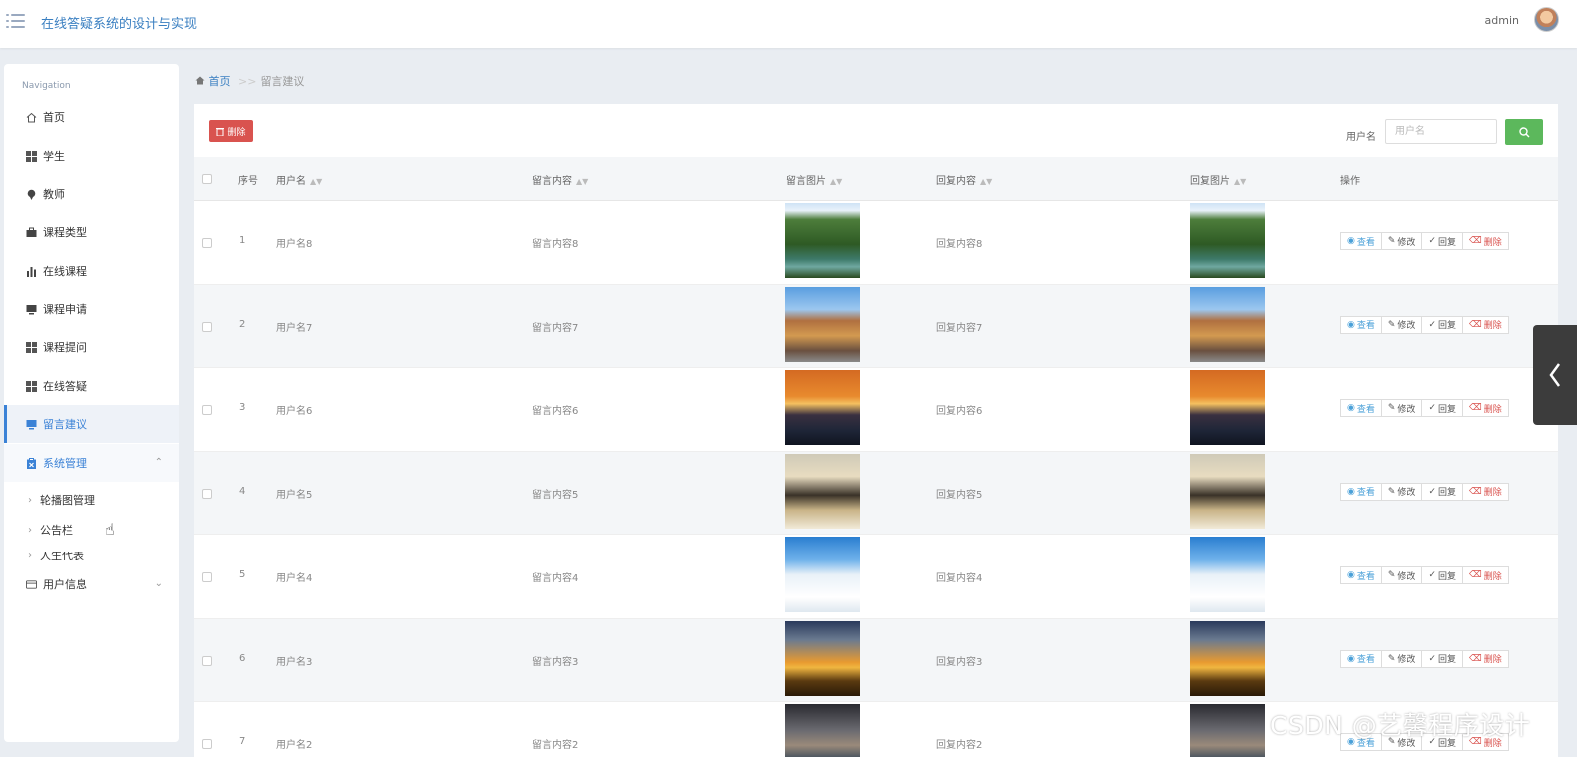 Image resolution: width=1577 pixels, height=757 pixels. Describe the element at coordinates (876, 493) in the screenshot. I see `table-row: 4 用户名5 留言内容5 回复内容5 ◉ 查看 ✎ 修改 ✓ 回复 ⌫ 删除` at that location.